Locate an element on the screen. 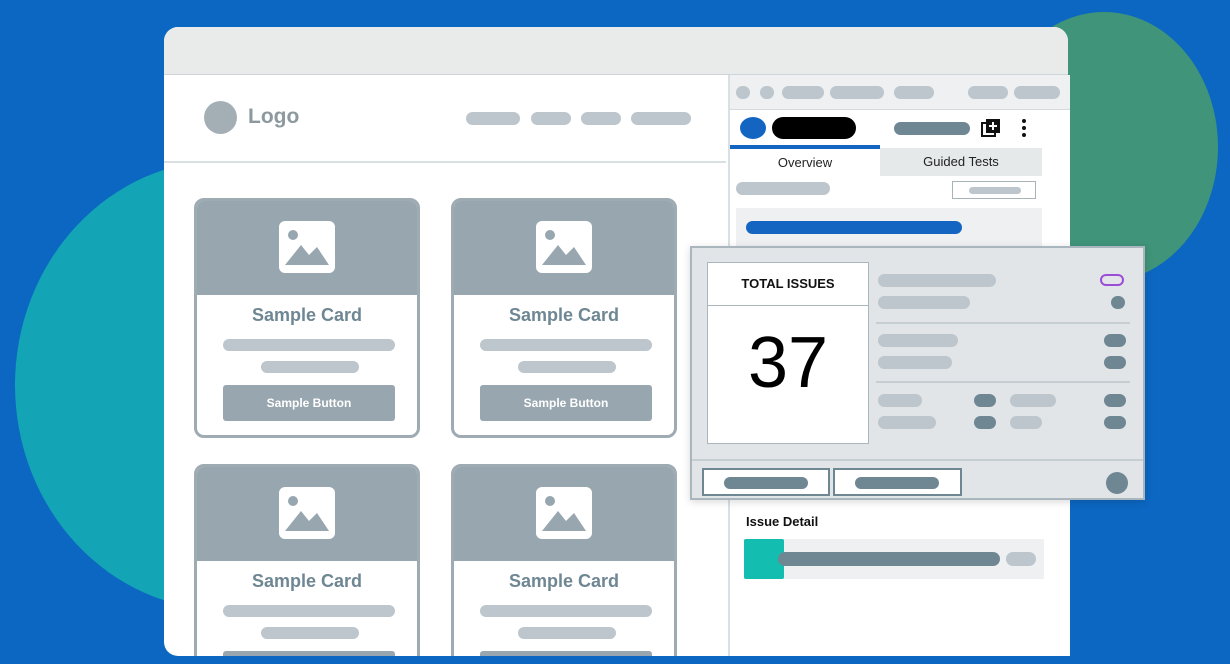 Image resolution: width=1230 pixels, height=664 pixels. issues-summary-card: TOTAL ISSUES 37 is located at coordinates (917, 373).